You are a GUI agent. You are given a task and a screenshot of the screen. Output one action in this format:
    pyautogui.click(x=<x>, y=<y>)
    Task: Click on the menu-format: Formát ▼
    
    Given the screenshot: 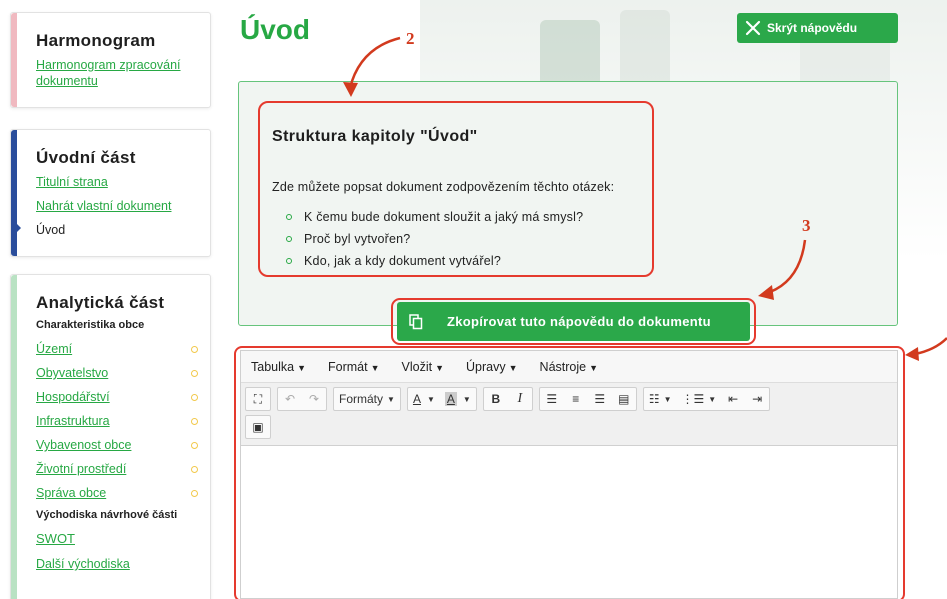 What is the action you would take?
    pyautogui.click(x=354, y=367)
    